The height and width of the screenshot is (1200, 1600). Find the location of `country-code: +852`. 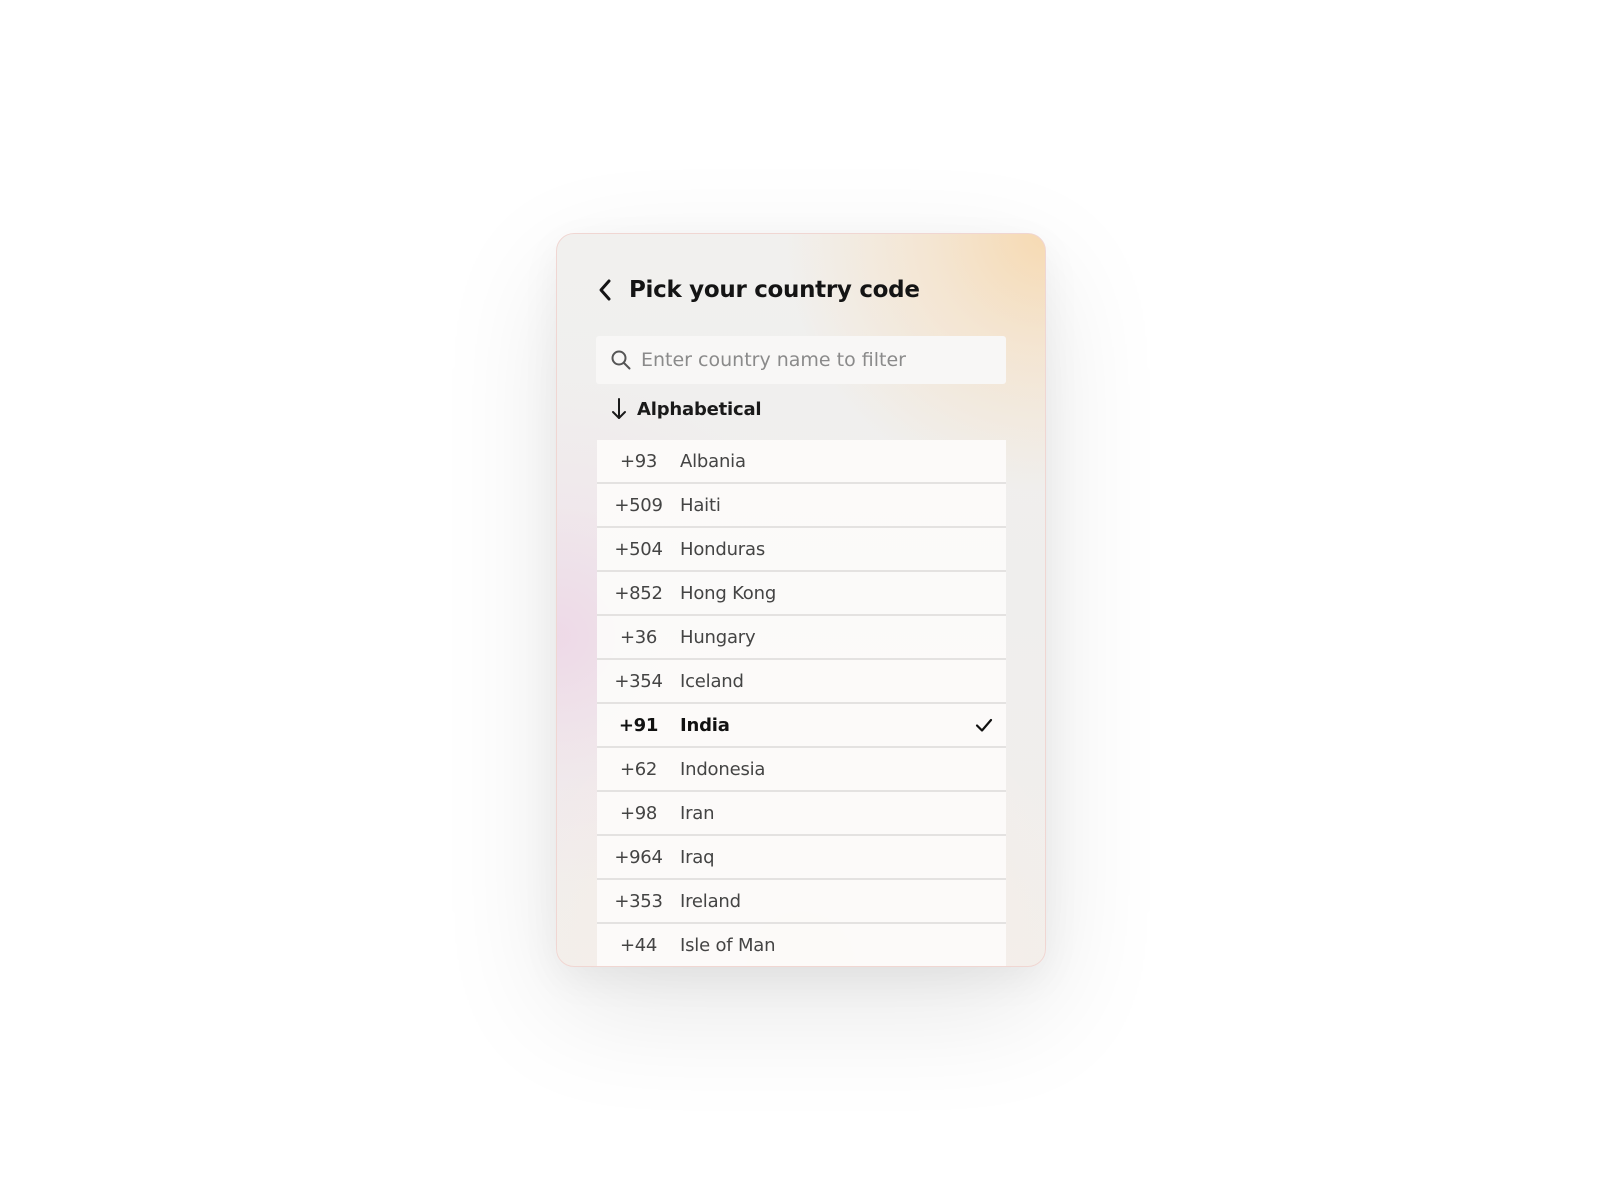

country-code: +852 is located at coordinates (638, 593).